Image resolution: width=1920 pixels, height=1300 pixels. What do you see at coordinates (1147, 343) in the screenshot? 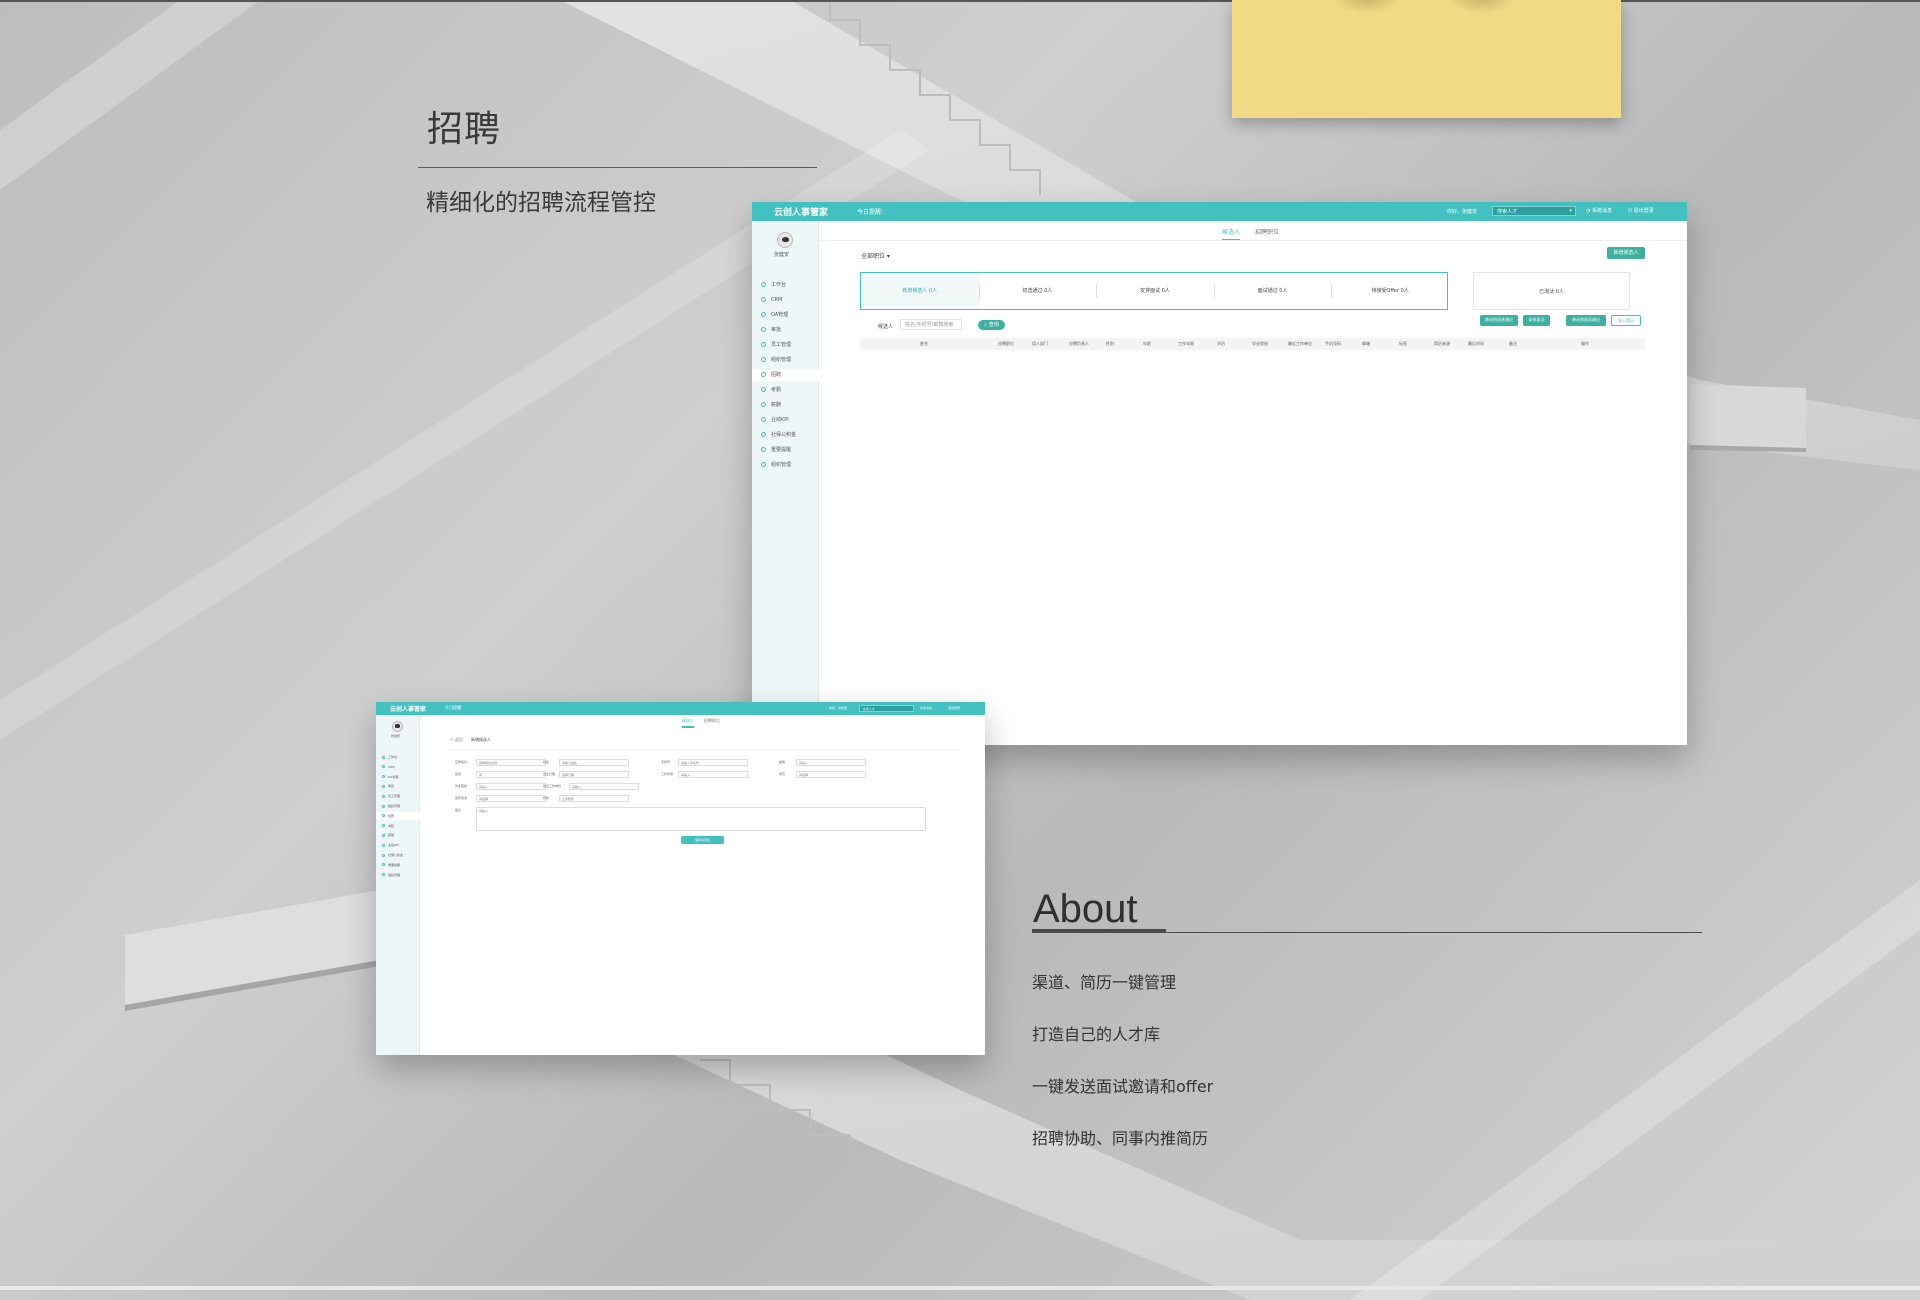
I see `column-header: 年龄` at bounding box center [1147, 343].